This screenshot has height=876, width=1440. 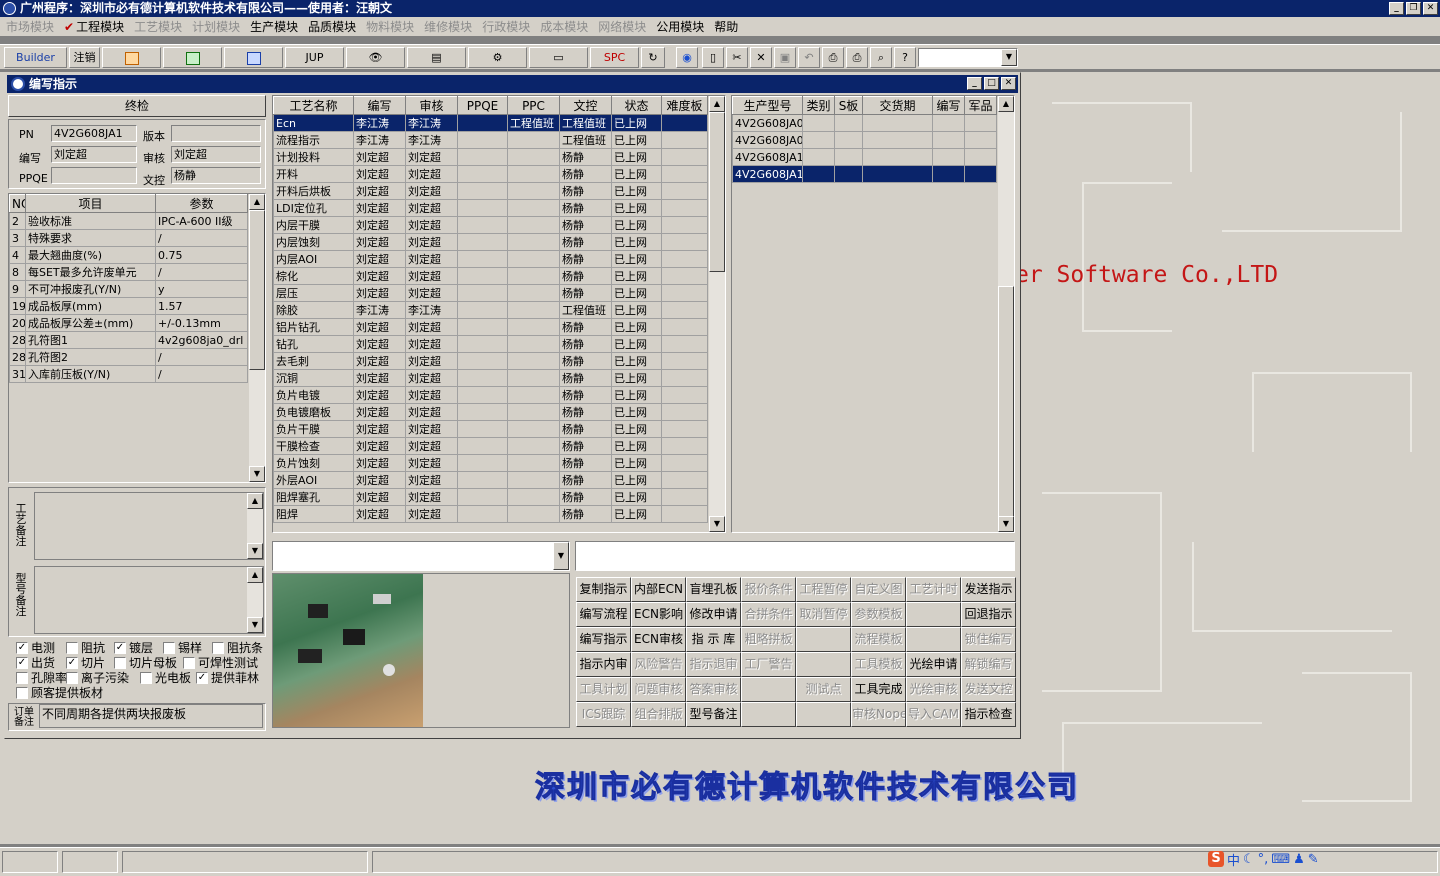 What do you see at coordinates (128, 323) in the screenshot?
I see `params-row: 20 成品板厚公差±(mm) +/-0.13mm` at bounding box center [128, 323].